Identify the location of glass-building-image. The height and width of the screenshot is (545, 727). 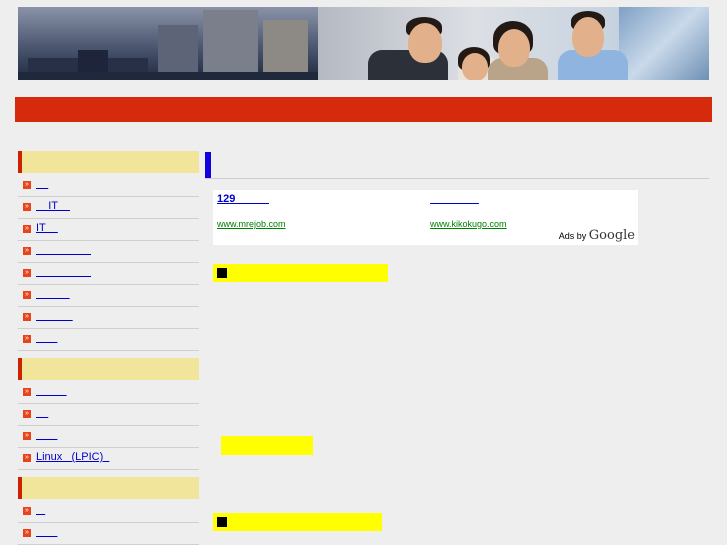
(664, 43).